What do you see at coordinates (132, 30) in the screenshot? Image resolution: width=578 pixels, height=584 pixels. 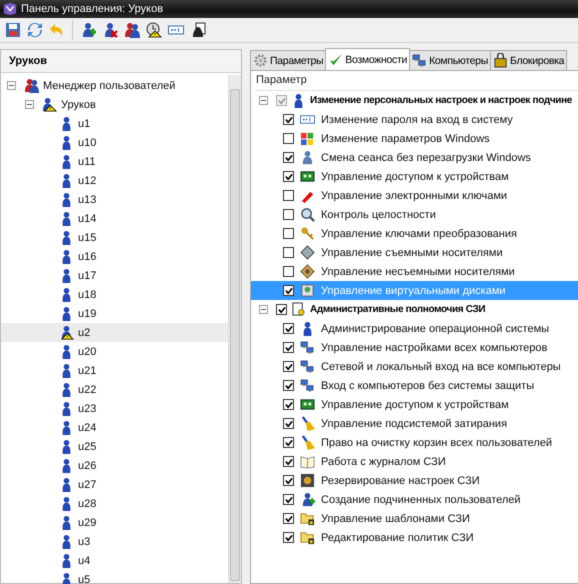 I see `users-button` at bounding box center [132, 30].